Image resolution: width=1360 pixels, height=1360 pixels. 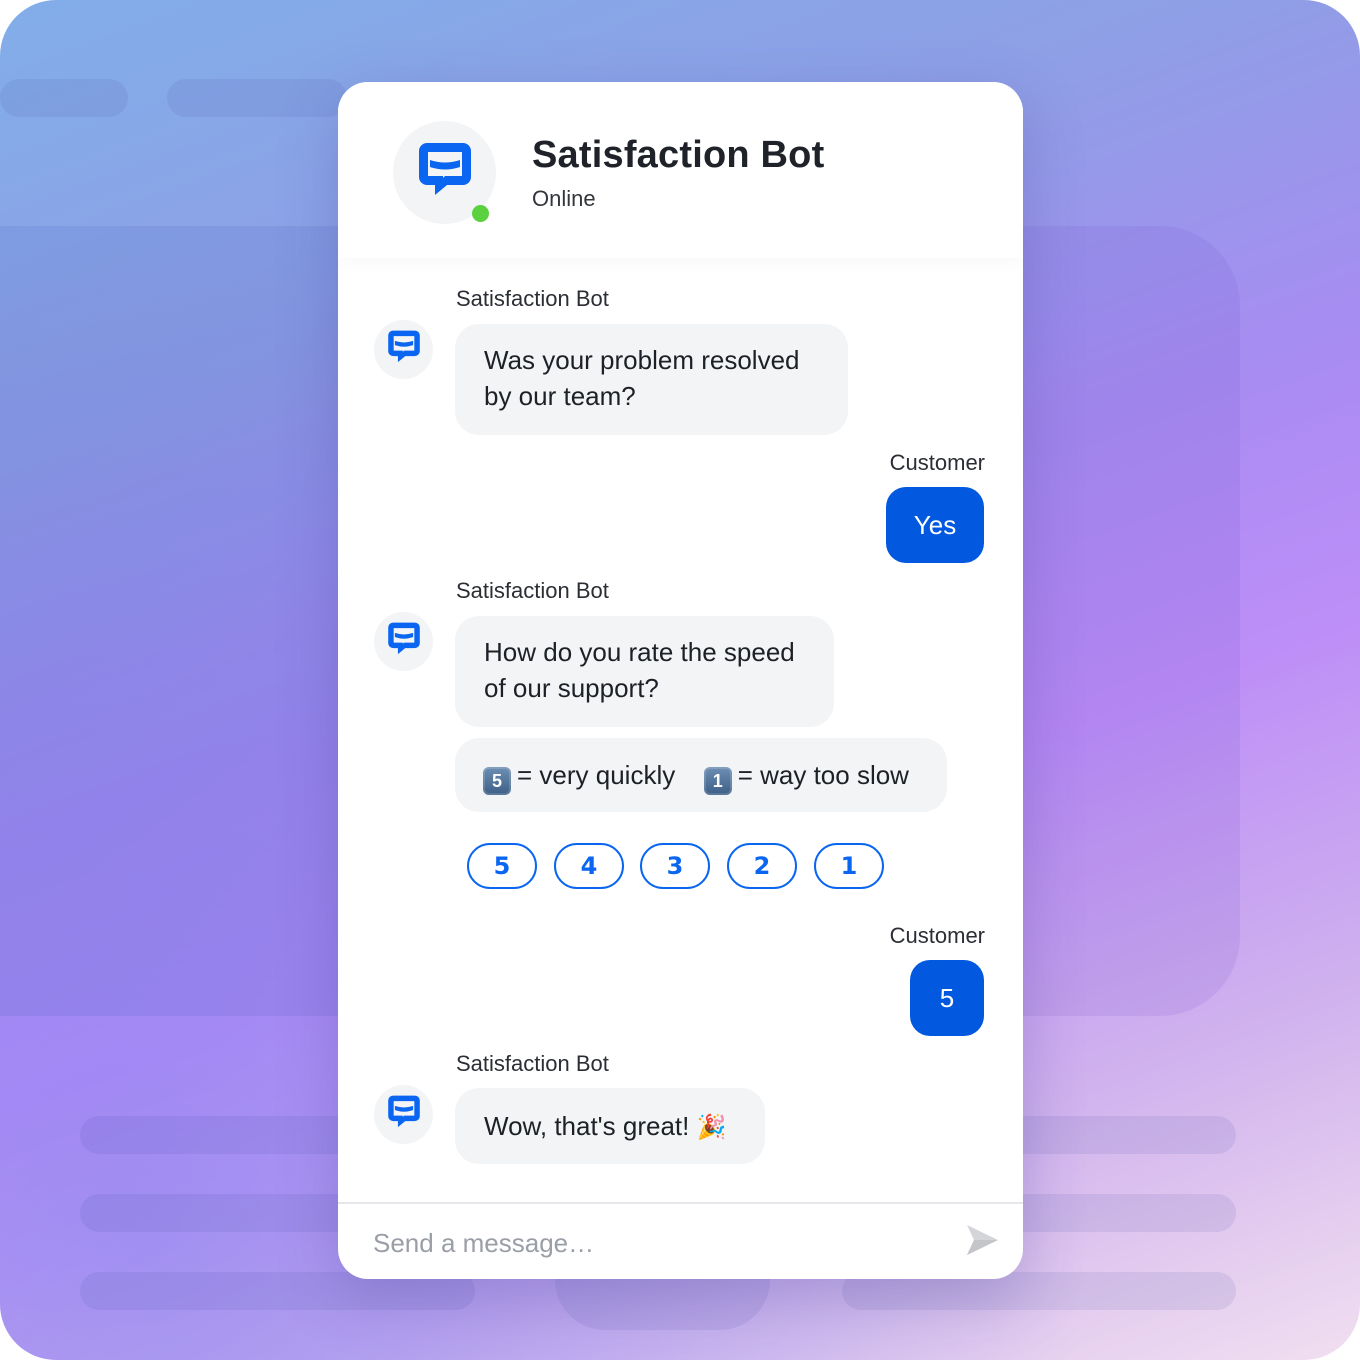 What do you see at coordinates (701, 775) in the screenshot?
I see `rating-scale-bubble: 5 = very quickly 1 = way too slow` at bounding box center [701, 775].